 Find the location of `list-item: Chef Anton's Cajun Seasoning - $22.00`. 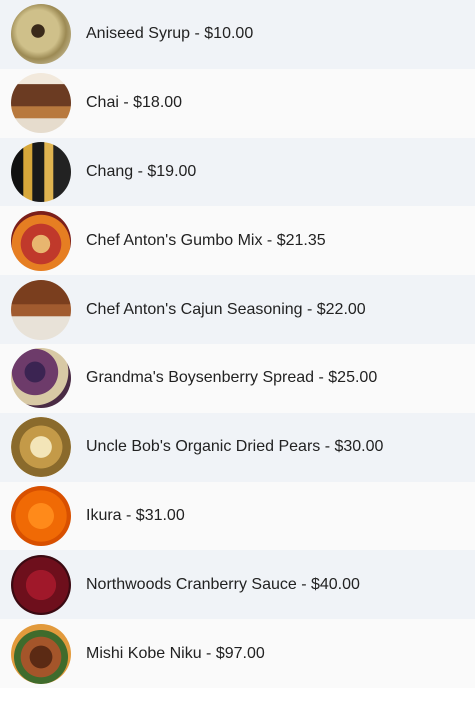

list-item: Chef Anton's Cajun Seasoning - $22.00 is located at coordinates (237, 309).